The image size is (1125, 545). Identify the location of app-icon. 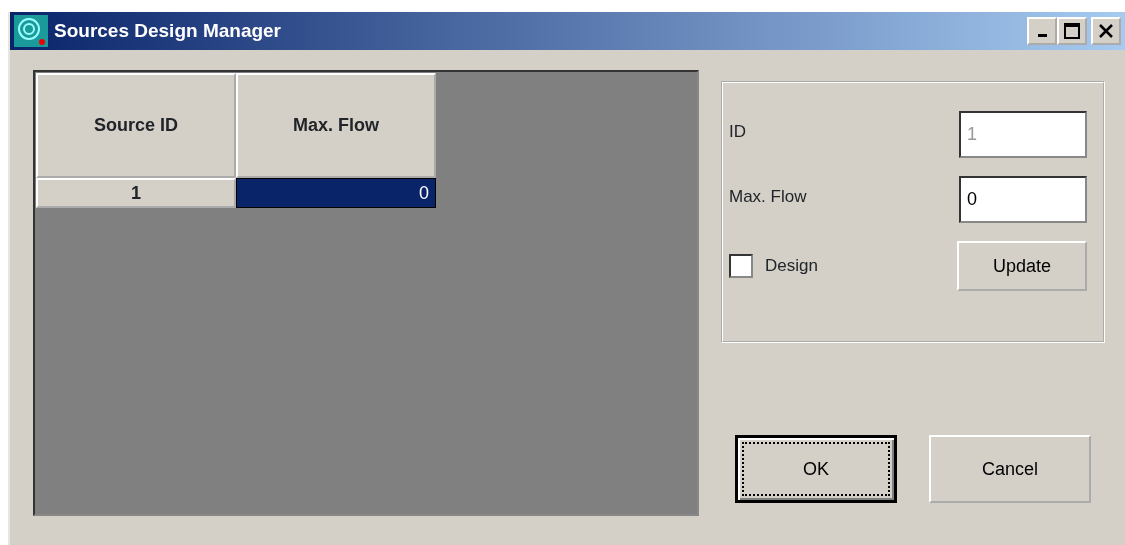
(31, 31).